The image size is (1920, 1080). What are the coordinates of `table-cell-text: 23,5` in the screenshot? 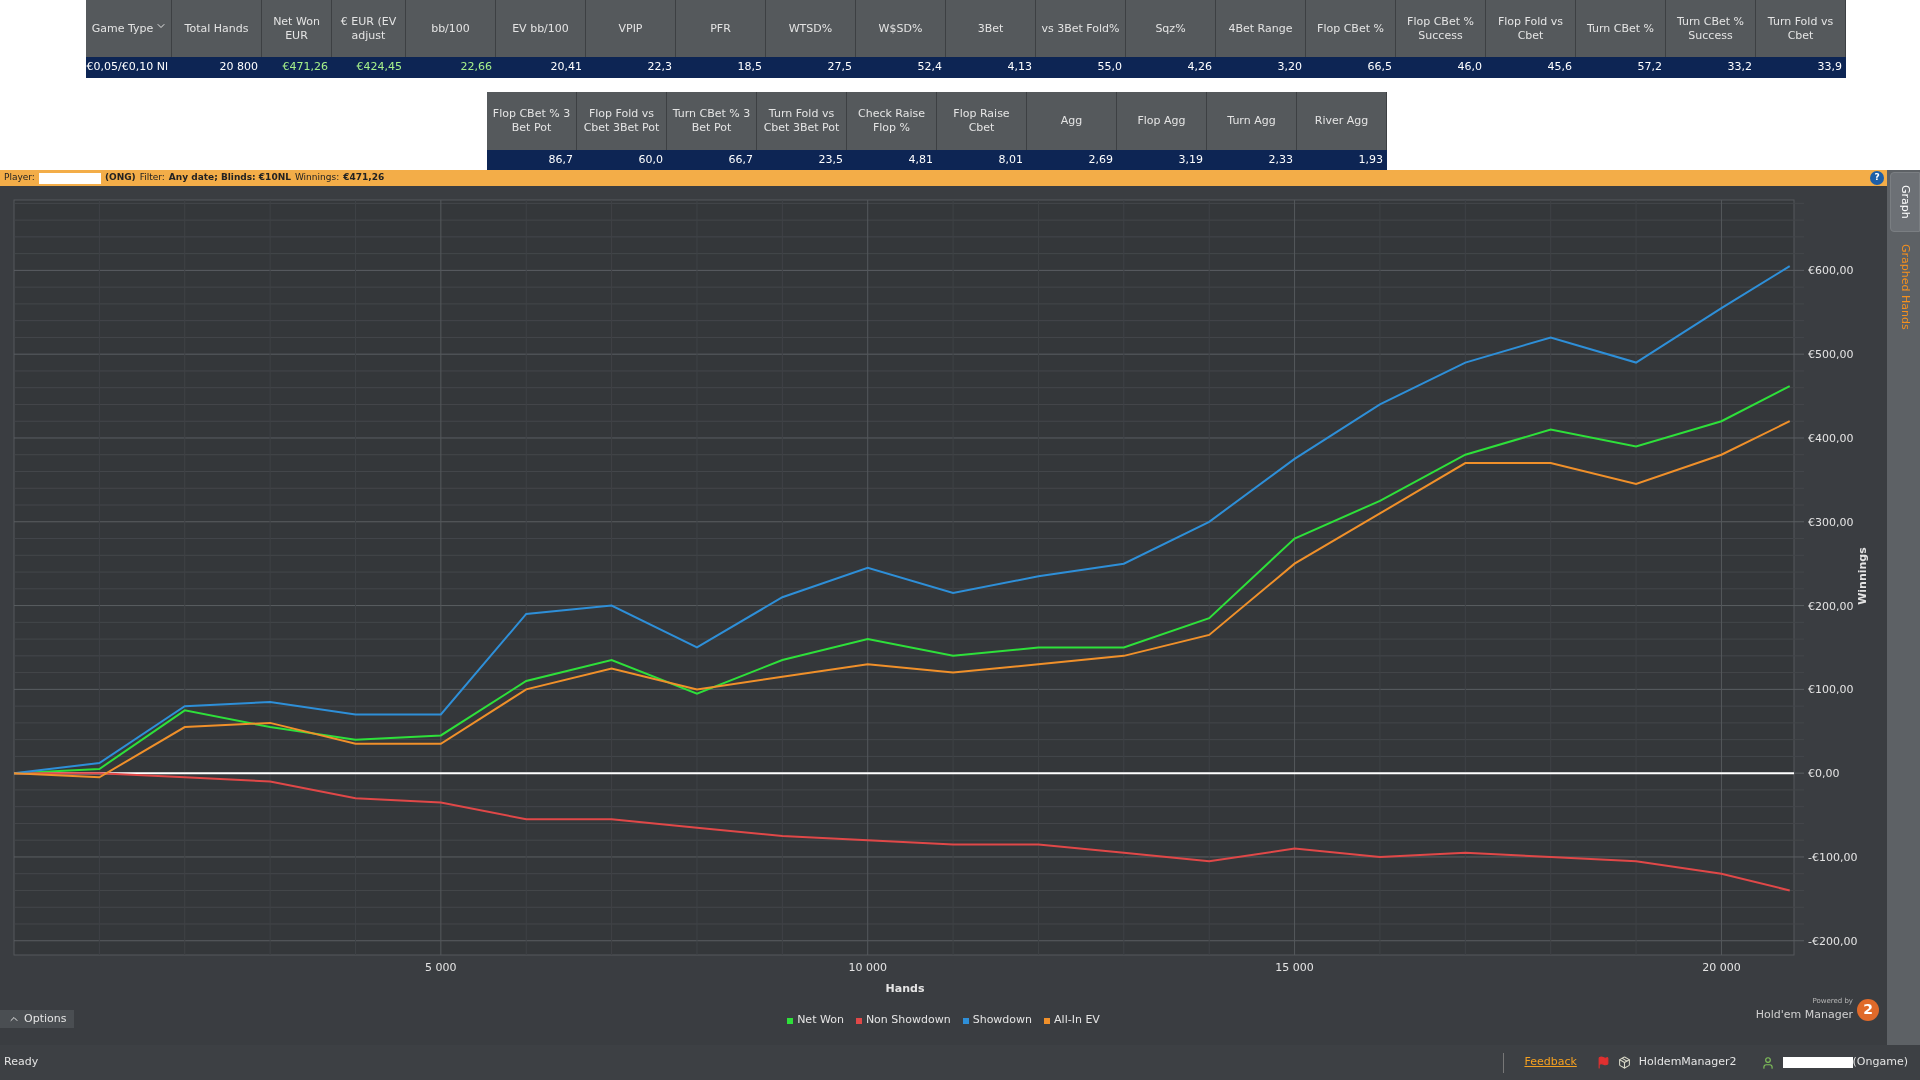 It's located at (830, 159).